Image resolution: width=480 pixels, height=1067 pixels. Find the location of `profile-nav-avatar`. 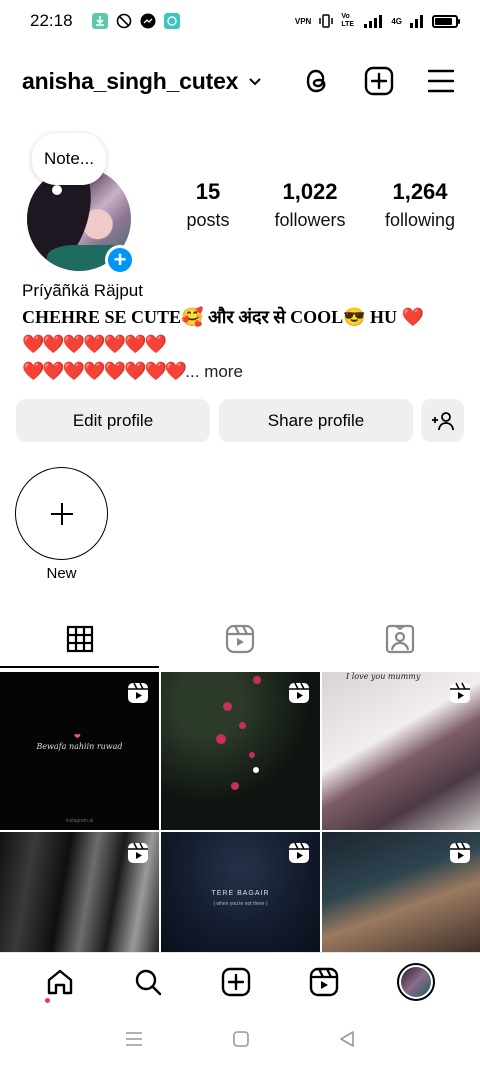

profile-nav-avatar is located at coordinates (416, 981).